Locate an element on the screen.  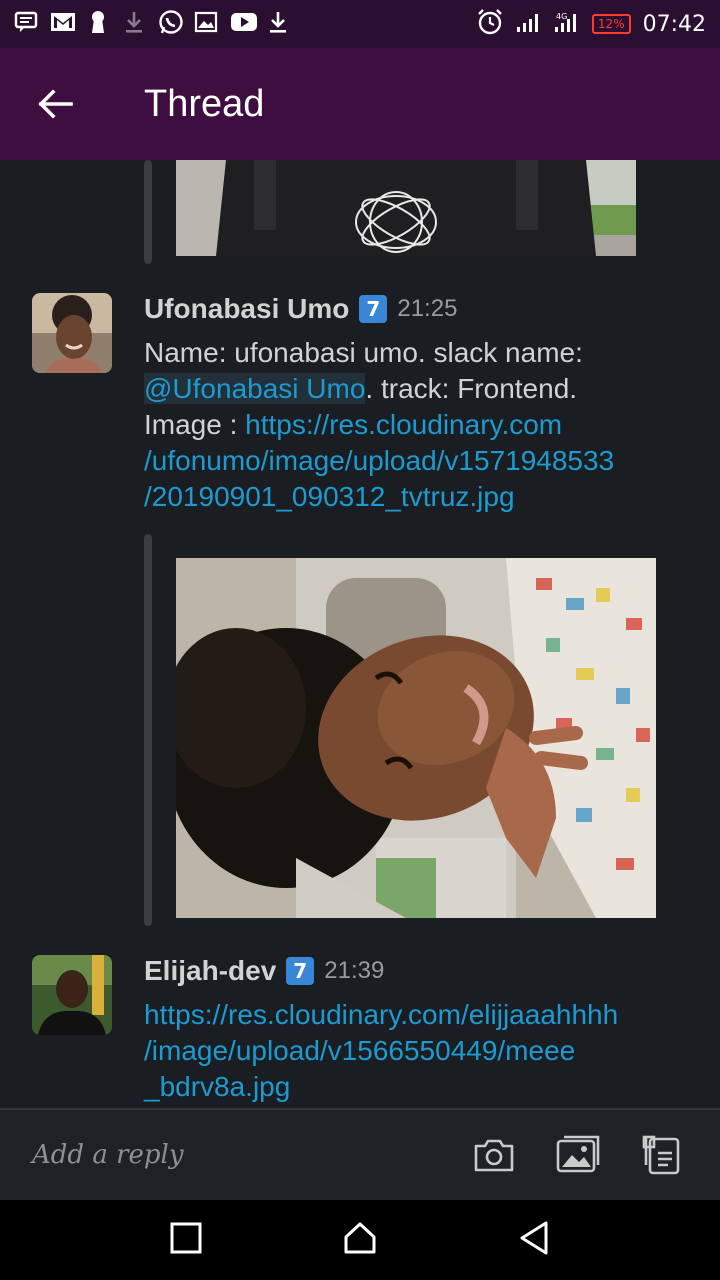
keyhole-icon is located at coordinates (98, 24).